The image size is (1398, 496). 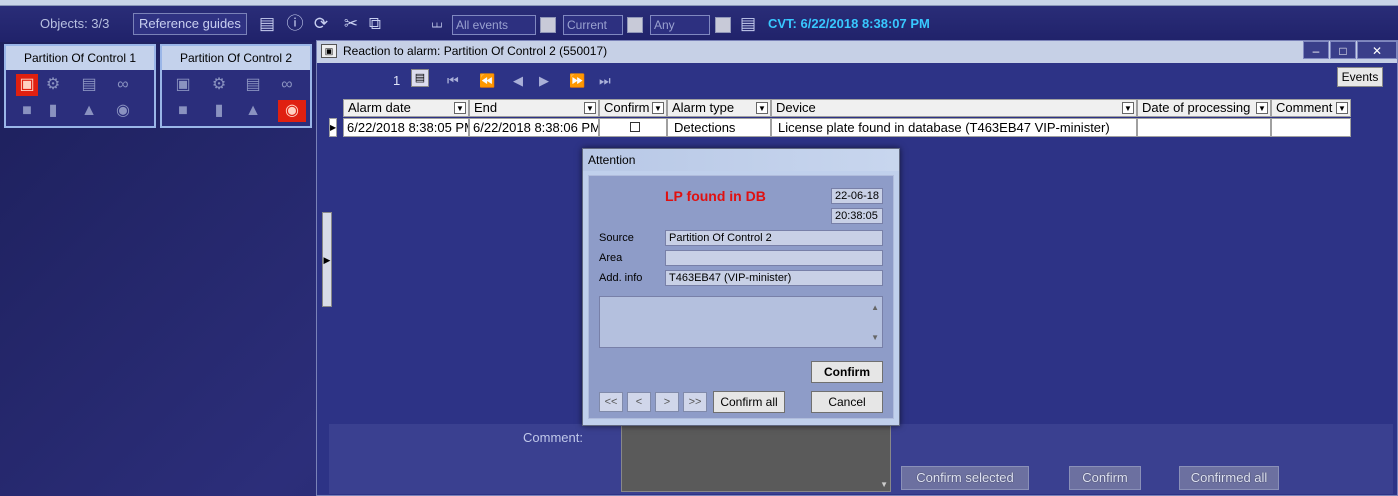 What do you see at coordinates (453, 81) in the screenshot?
I see `first-page-icon: ⏮` at bounding box center [453, 81].